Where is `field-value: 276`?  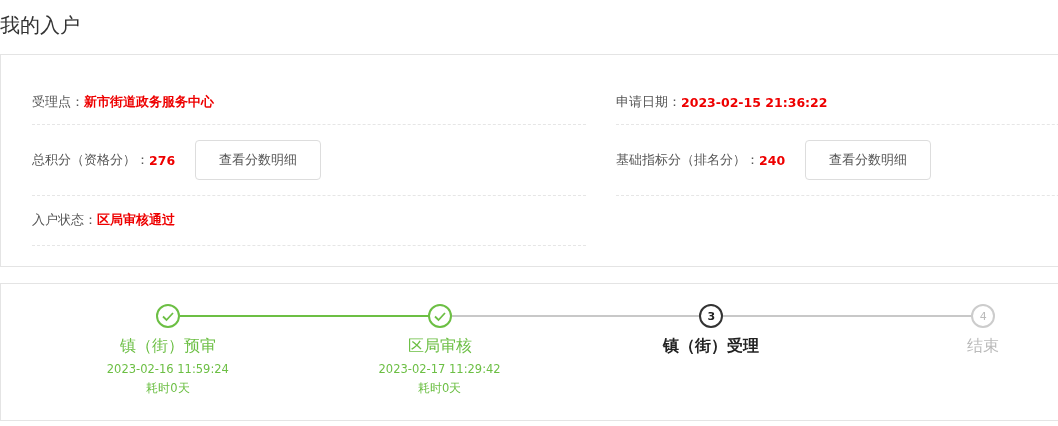
field-value: 276 is located at coordinates (162, 160).